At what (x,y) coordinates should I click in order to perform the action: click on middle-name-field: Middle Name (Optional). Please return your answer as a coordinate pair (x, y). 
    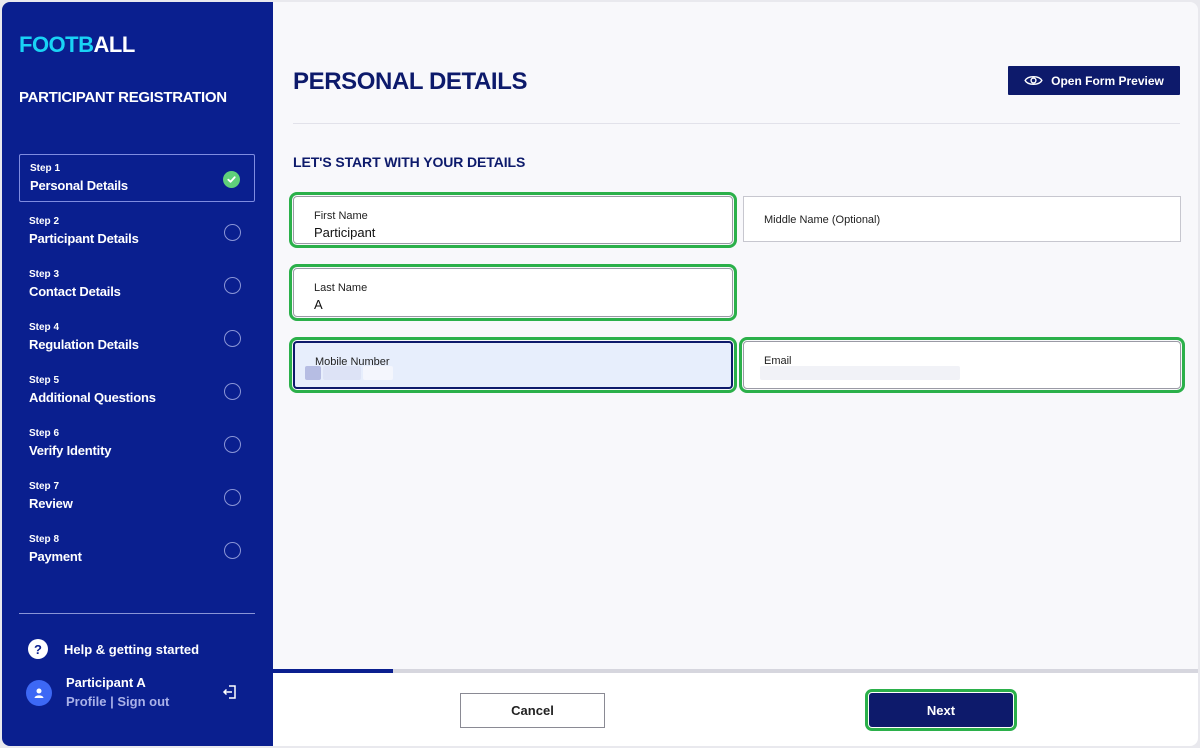
    Looking at the image, I should click on (962, 219).